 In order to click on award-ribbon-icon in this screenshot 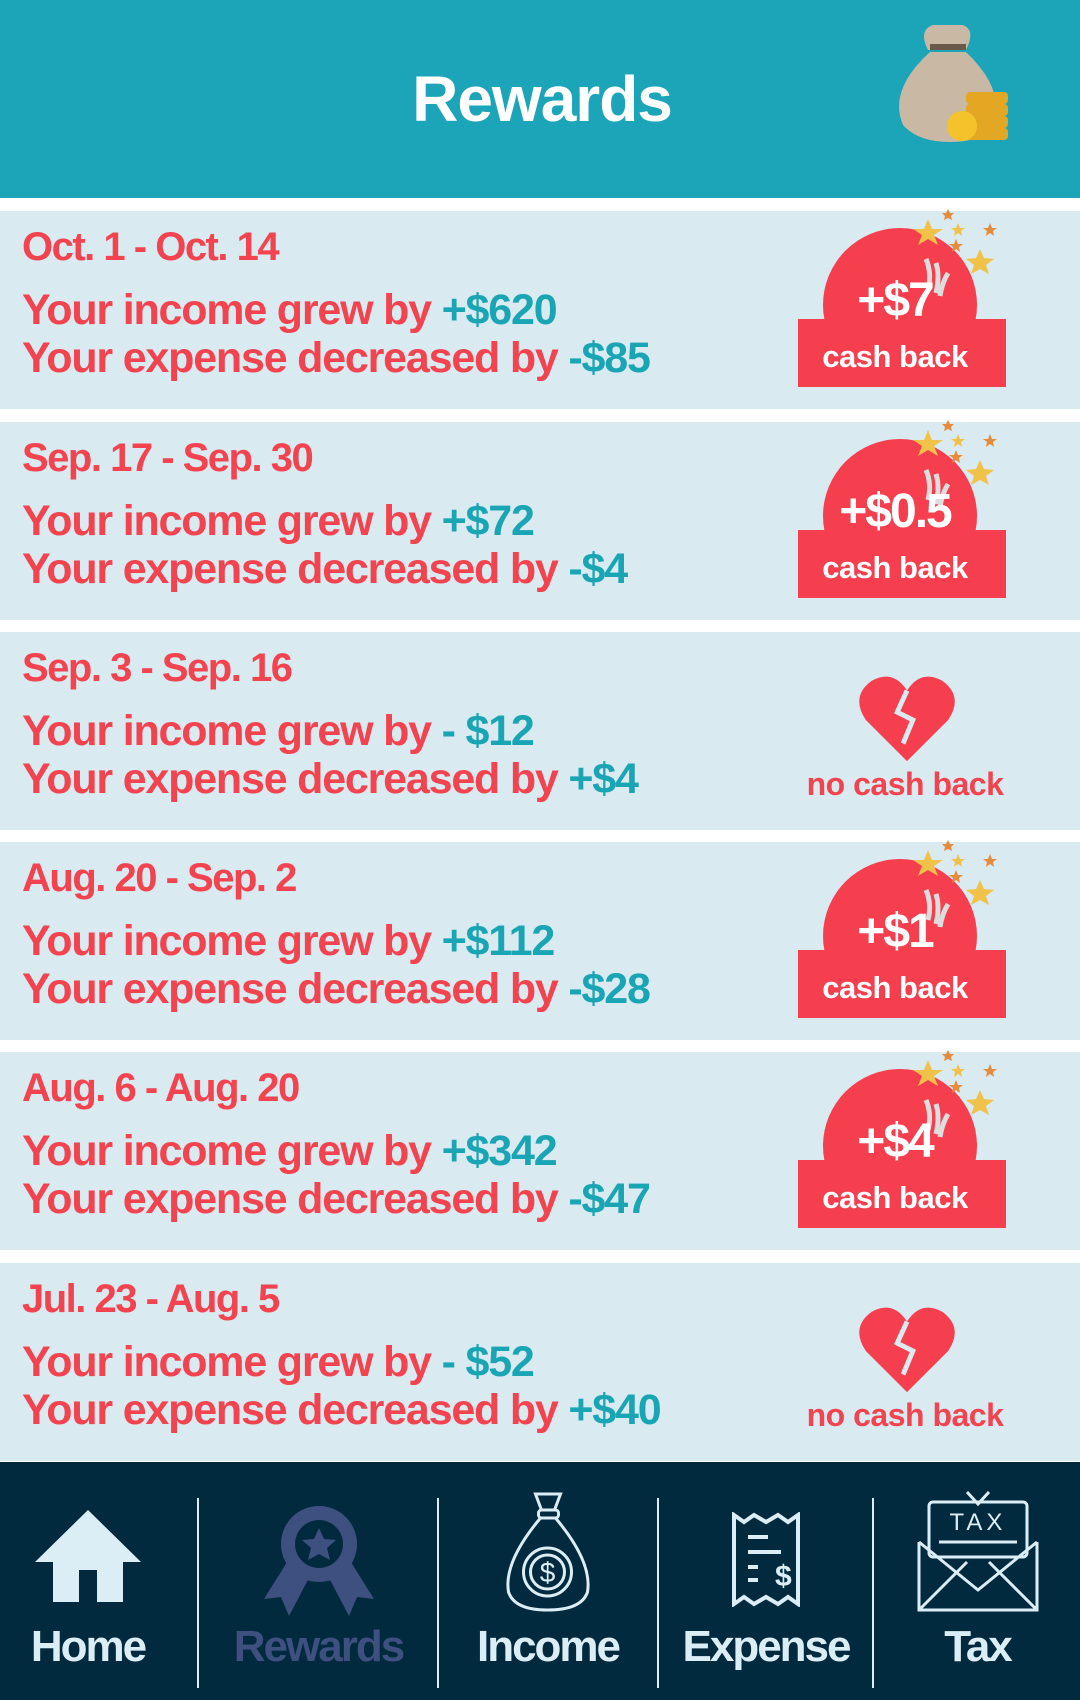, I will do `click(318, 1561)`.